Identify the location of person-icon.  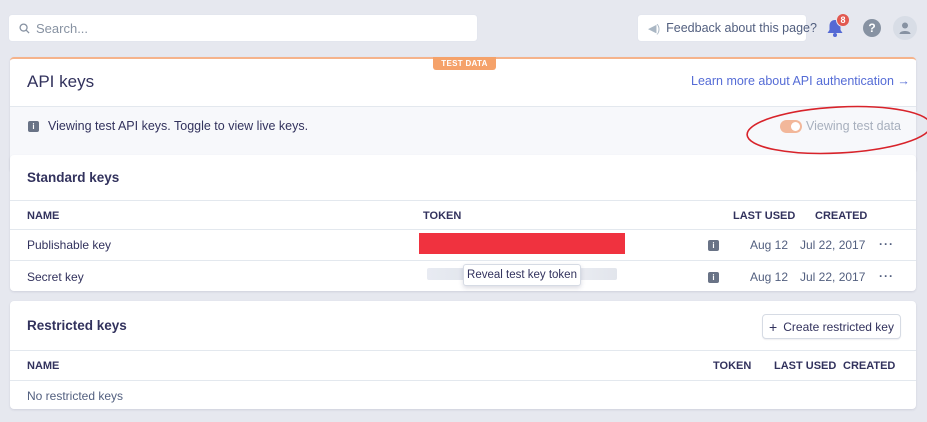
(905, 28).